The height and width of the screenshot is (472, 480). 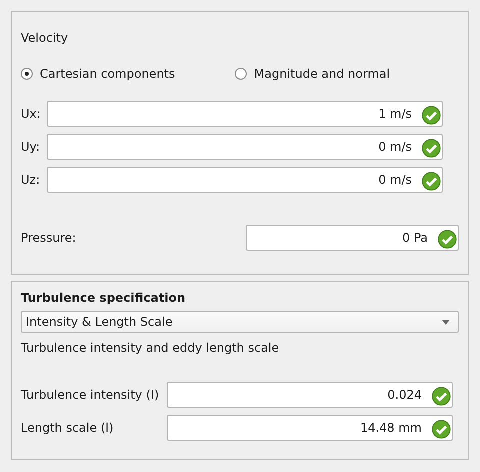 What do you see at coordinates (240, 322) in the screenshot?
I see `dropdown: Intensity & Length Scale` at bounding box center [240, 322].